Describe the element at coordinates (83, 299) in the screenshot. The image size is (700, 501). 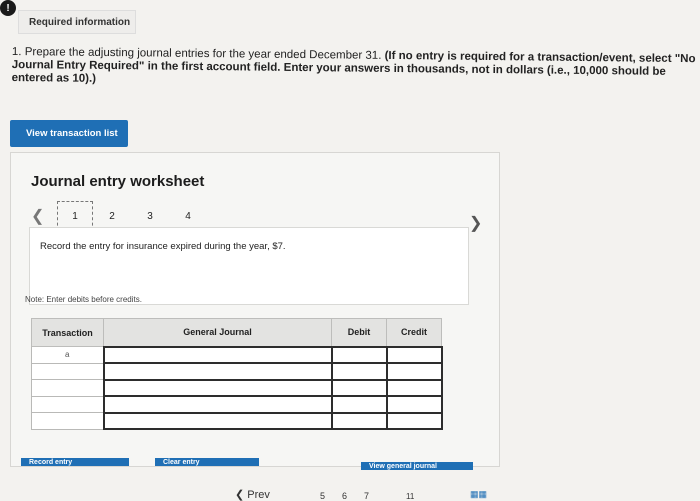
I see `debits-note: Note: Enter debits before credits.` at that location.